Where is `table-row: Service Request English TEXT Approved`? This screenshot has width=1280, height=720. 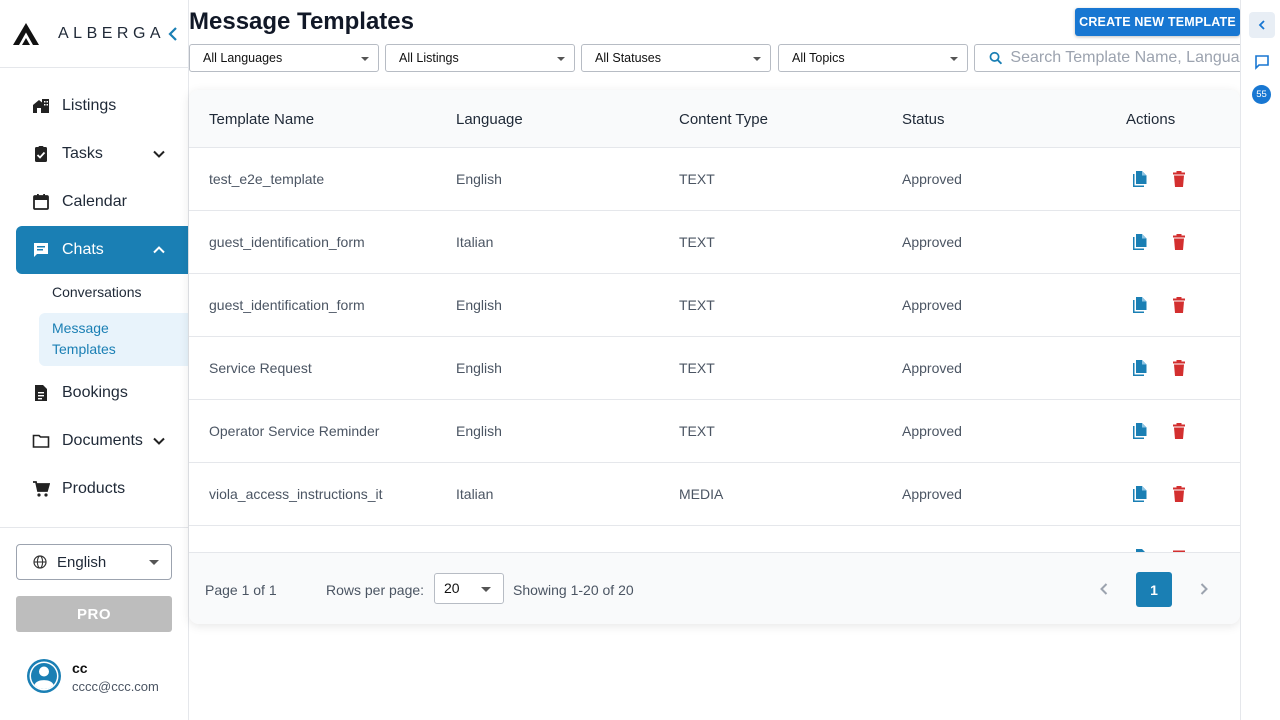 table-row: Service Request English TEXT Approved is located at coordinates (714, 368).